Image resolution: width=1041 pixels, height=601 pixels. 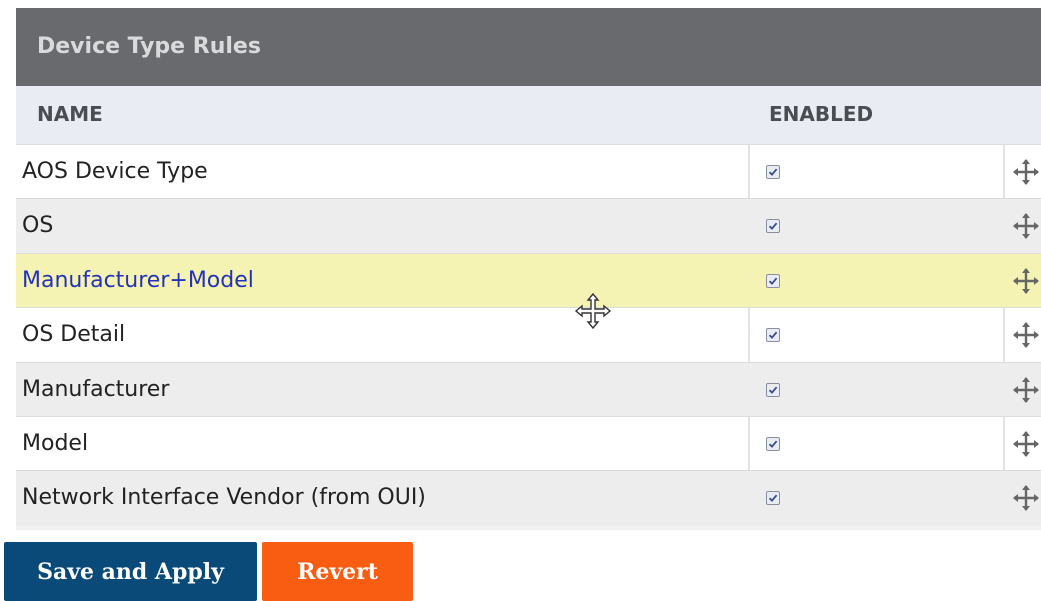 What do you see at coordinates (528, 171) in the screenshot?
I see `table-row: AOS Device Type` at bounding box center [528, 171].